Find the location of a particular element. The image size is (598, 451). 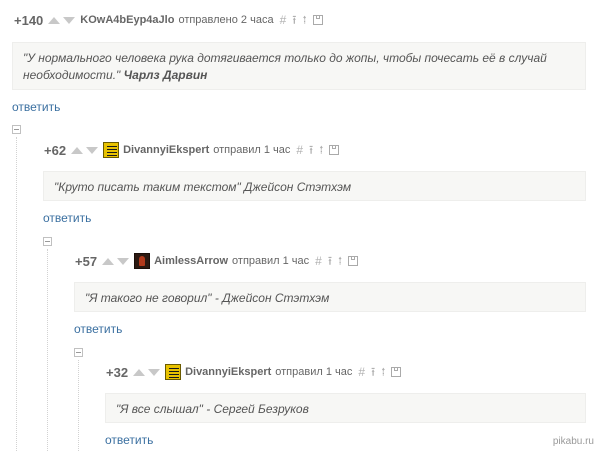

comment-author: KOwA4bEyp4aJlo is located at coordinates (127, 20).